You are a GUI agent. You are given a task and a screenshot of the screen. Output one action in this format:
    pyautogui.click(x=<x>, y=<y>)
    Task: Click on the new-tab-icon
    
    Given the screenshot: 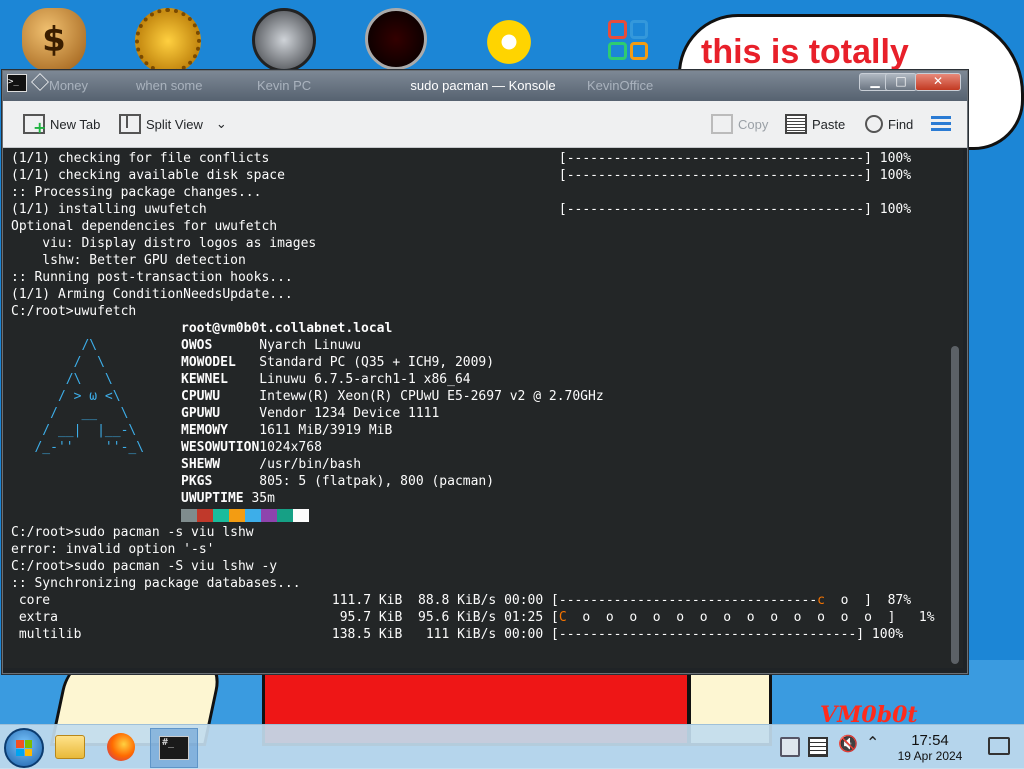 What is the action you would take?
    pyautogui.click(x=34, y=125)
    